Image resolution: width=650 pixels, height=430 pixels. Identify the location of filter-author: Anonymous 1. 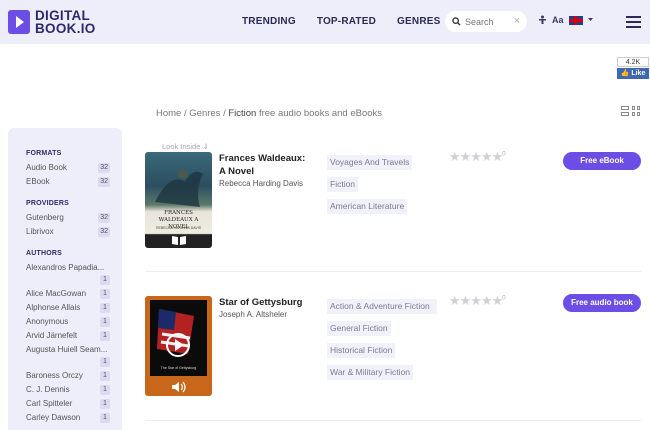
(70, 323).